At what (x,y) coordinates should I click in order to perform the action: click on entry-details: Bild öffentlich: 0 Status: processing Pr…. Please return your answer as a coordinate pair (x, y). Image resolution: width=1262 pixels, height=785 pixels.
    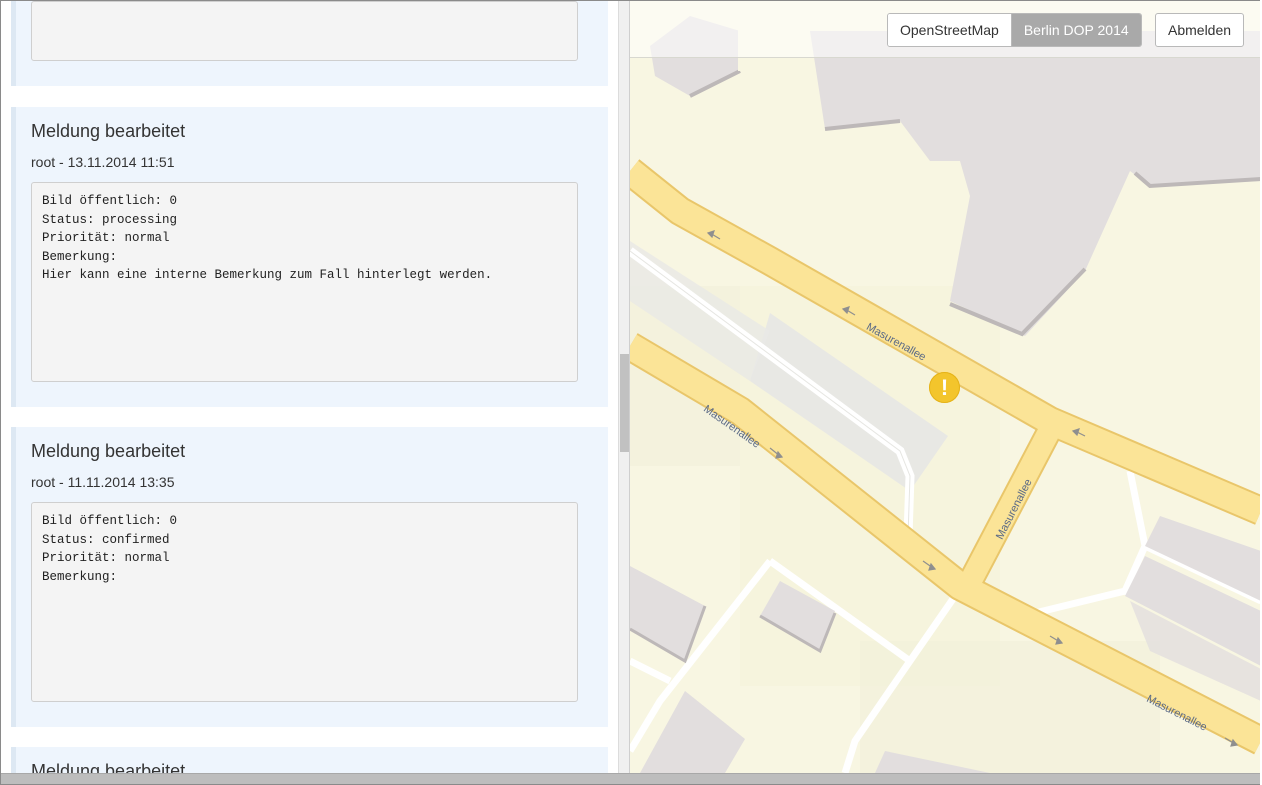
    Looking at the image, I should click on (304, 282).